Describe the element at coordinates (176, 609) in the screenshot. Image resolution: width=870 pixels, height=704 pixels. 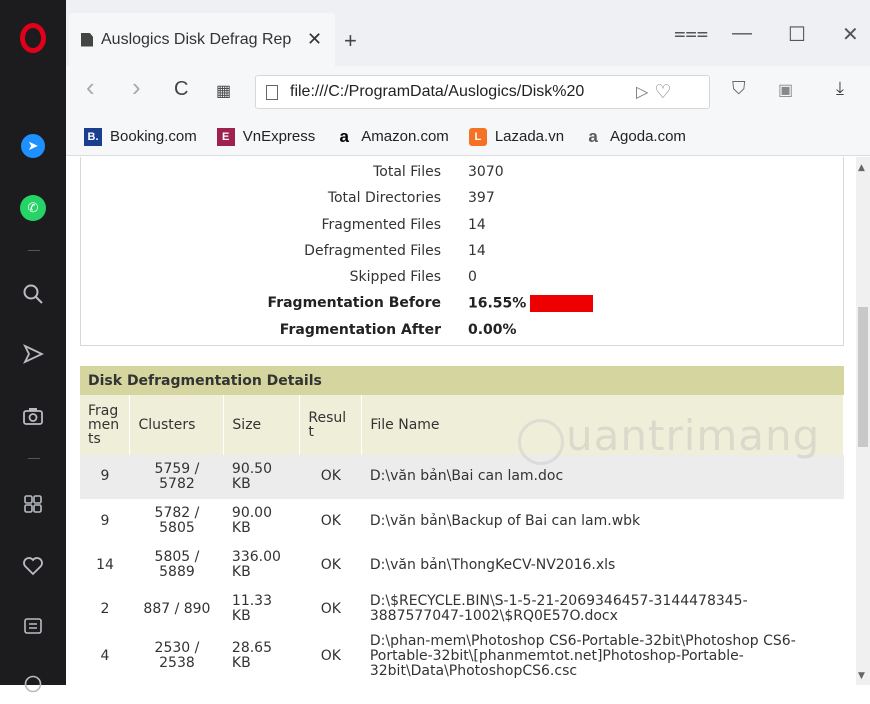
I see `cell-clusters: 887 / 890` at that location.